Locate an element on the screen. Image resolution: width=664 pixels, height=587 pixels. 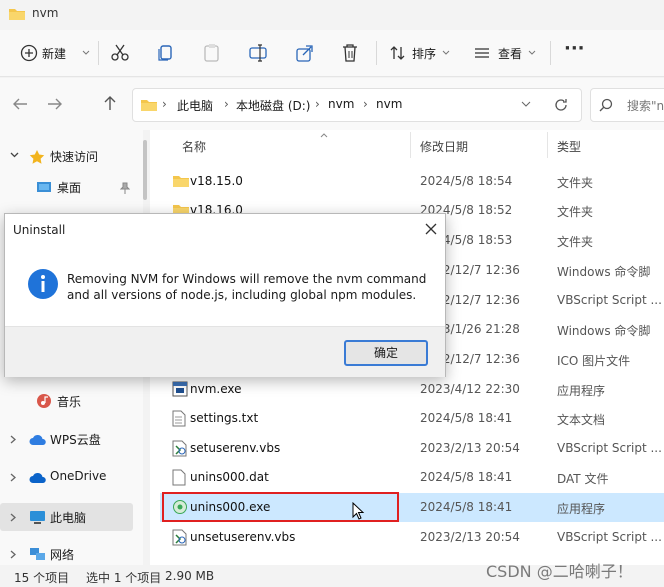
search-box: 搜索"n is located at coordinates (627, 105).